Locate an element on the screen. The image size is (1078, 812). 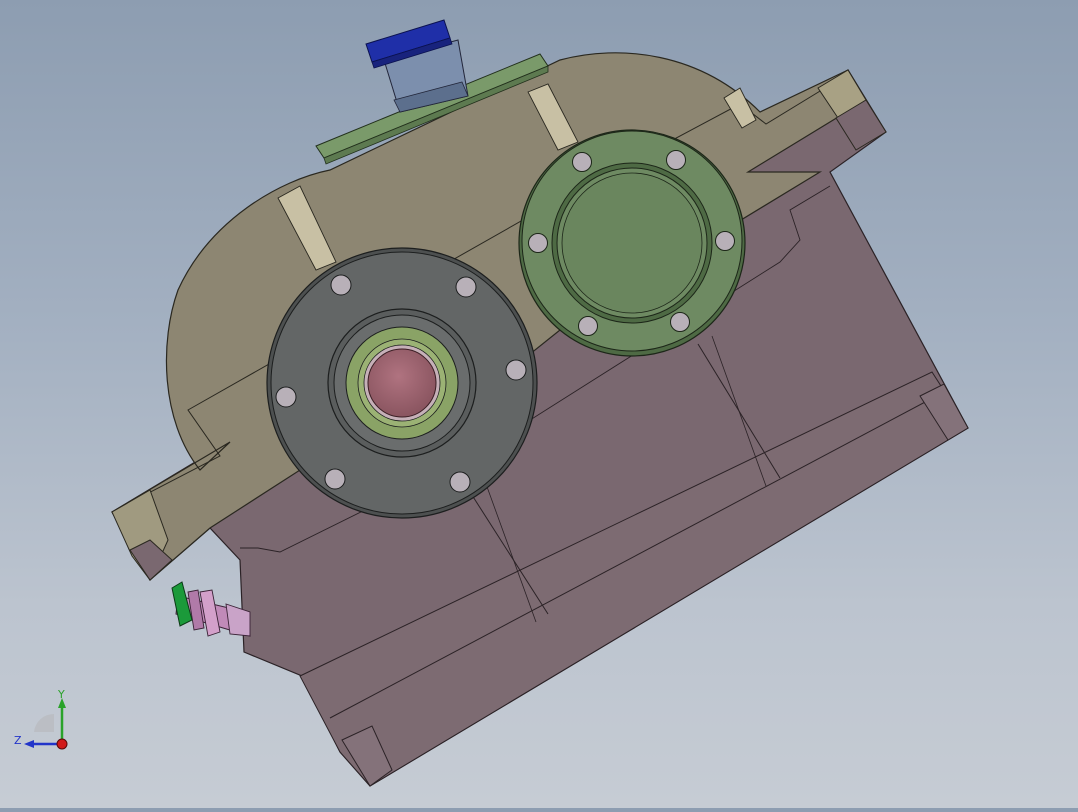
input-bearing-cover is located at coordinates (402, 383).